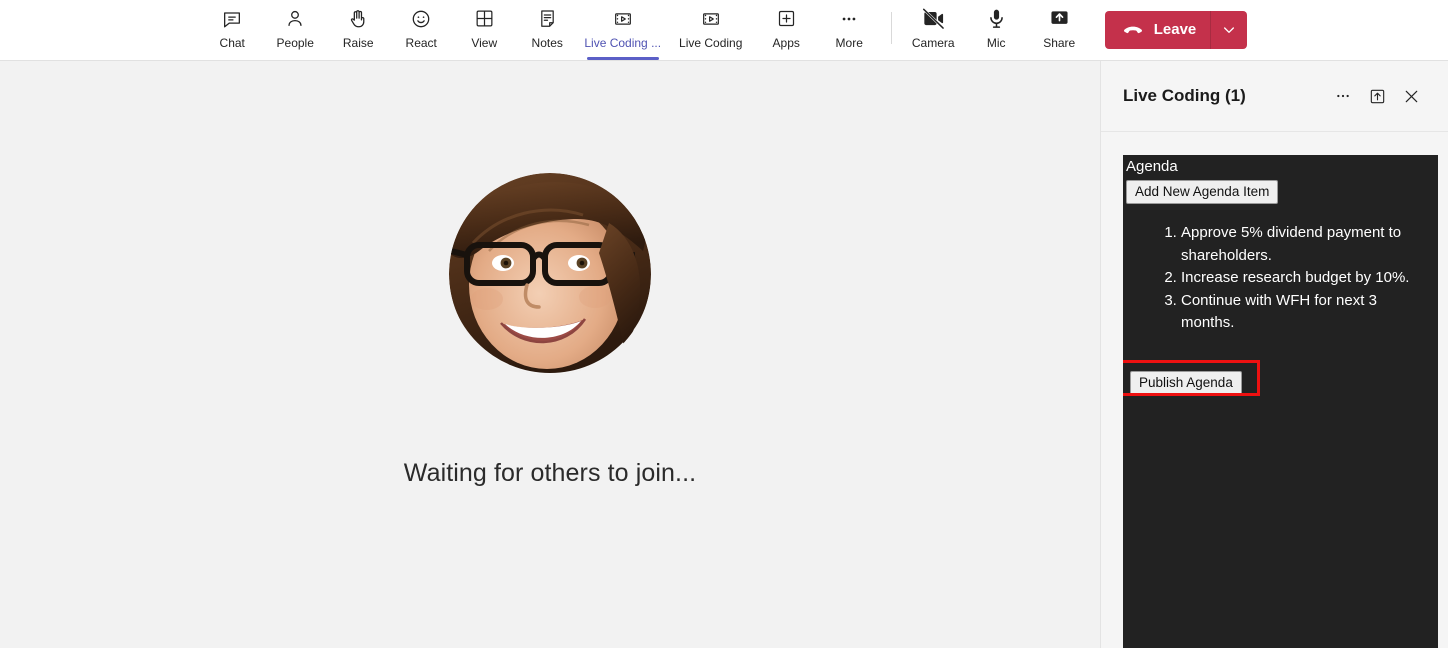 The width and height of the screenshot is (1448, 648). I want to click on toolbar-label-raise: Raise, so click(358, 42).